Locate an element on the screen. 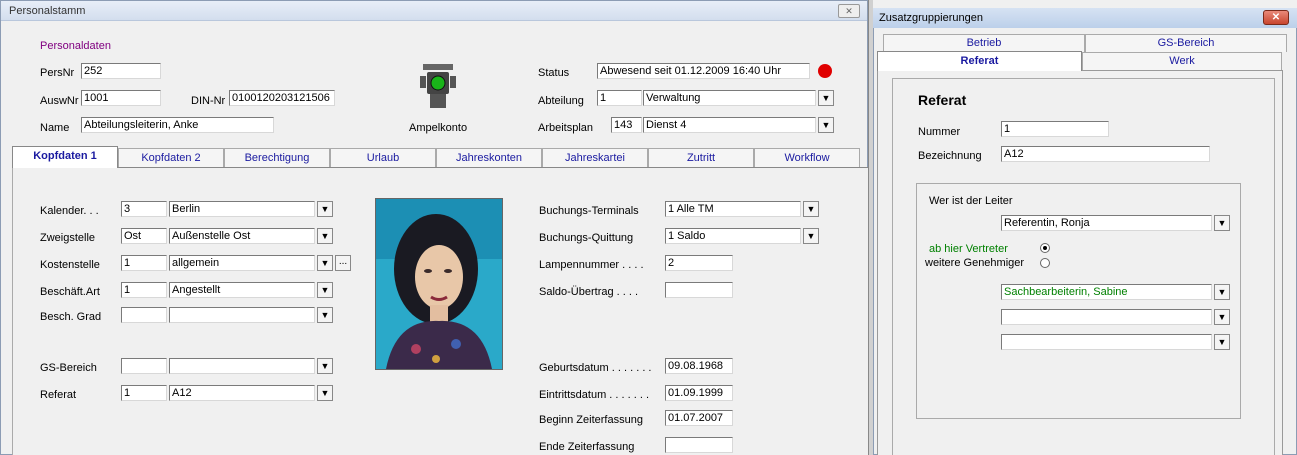  tab-betrieb: Betrieb is located at coordinates (984, 43).